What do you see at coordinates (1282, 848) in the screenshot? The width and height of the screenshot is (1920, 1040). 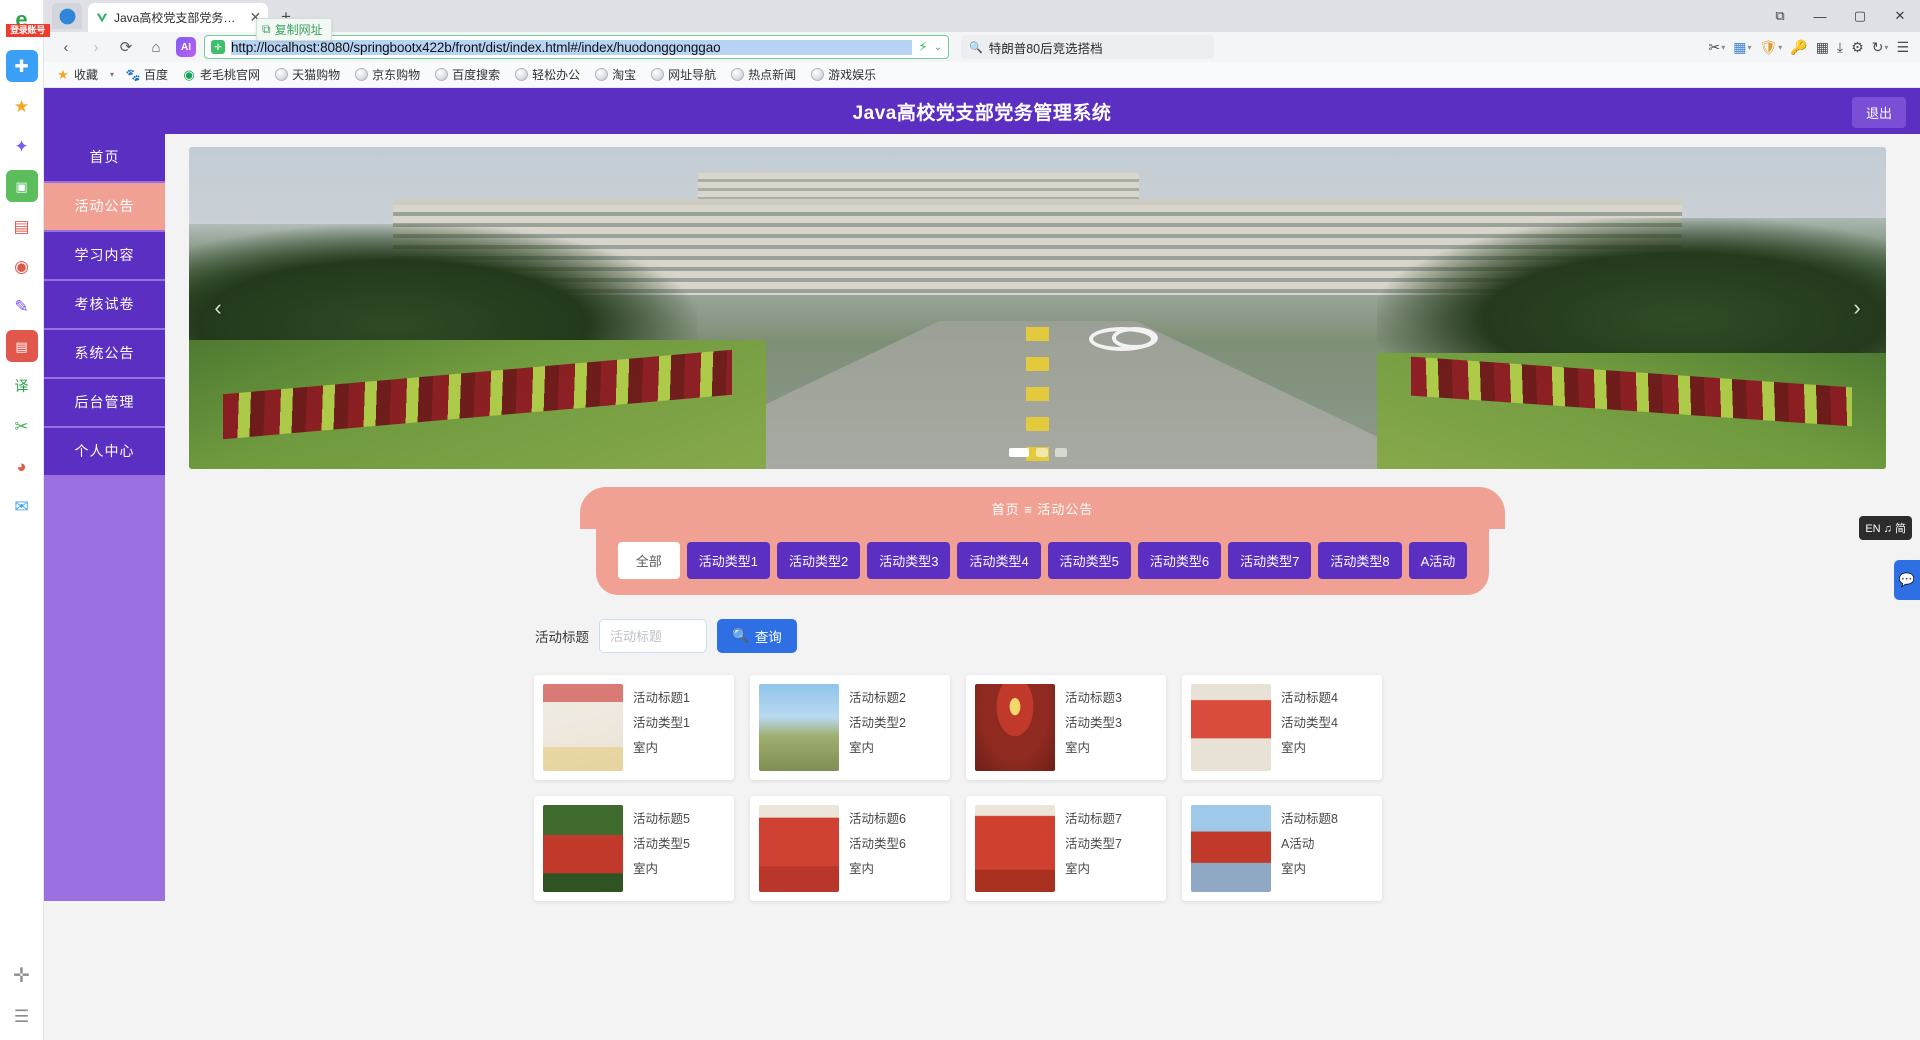 I see `activity-card: 活动标题8 A活动 室内` at bounding box center [1282, 848].